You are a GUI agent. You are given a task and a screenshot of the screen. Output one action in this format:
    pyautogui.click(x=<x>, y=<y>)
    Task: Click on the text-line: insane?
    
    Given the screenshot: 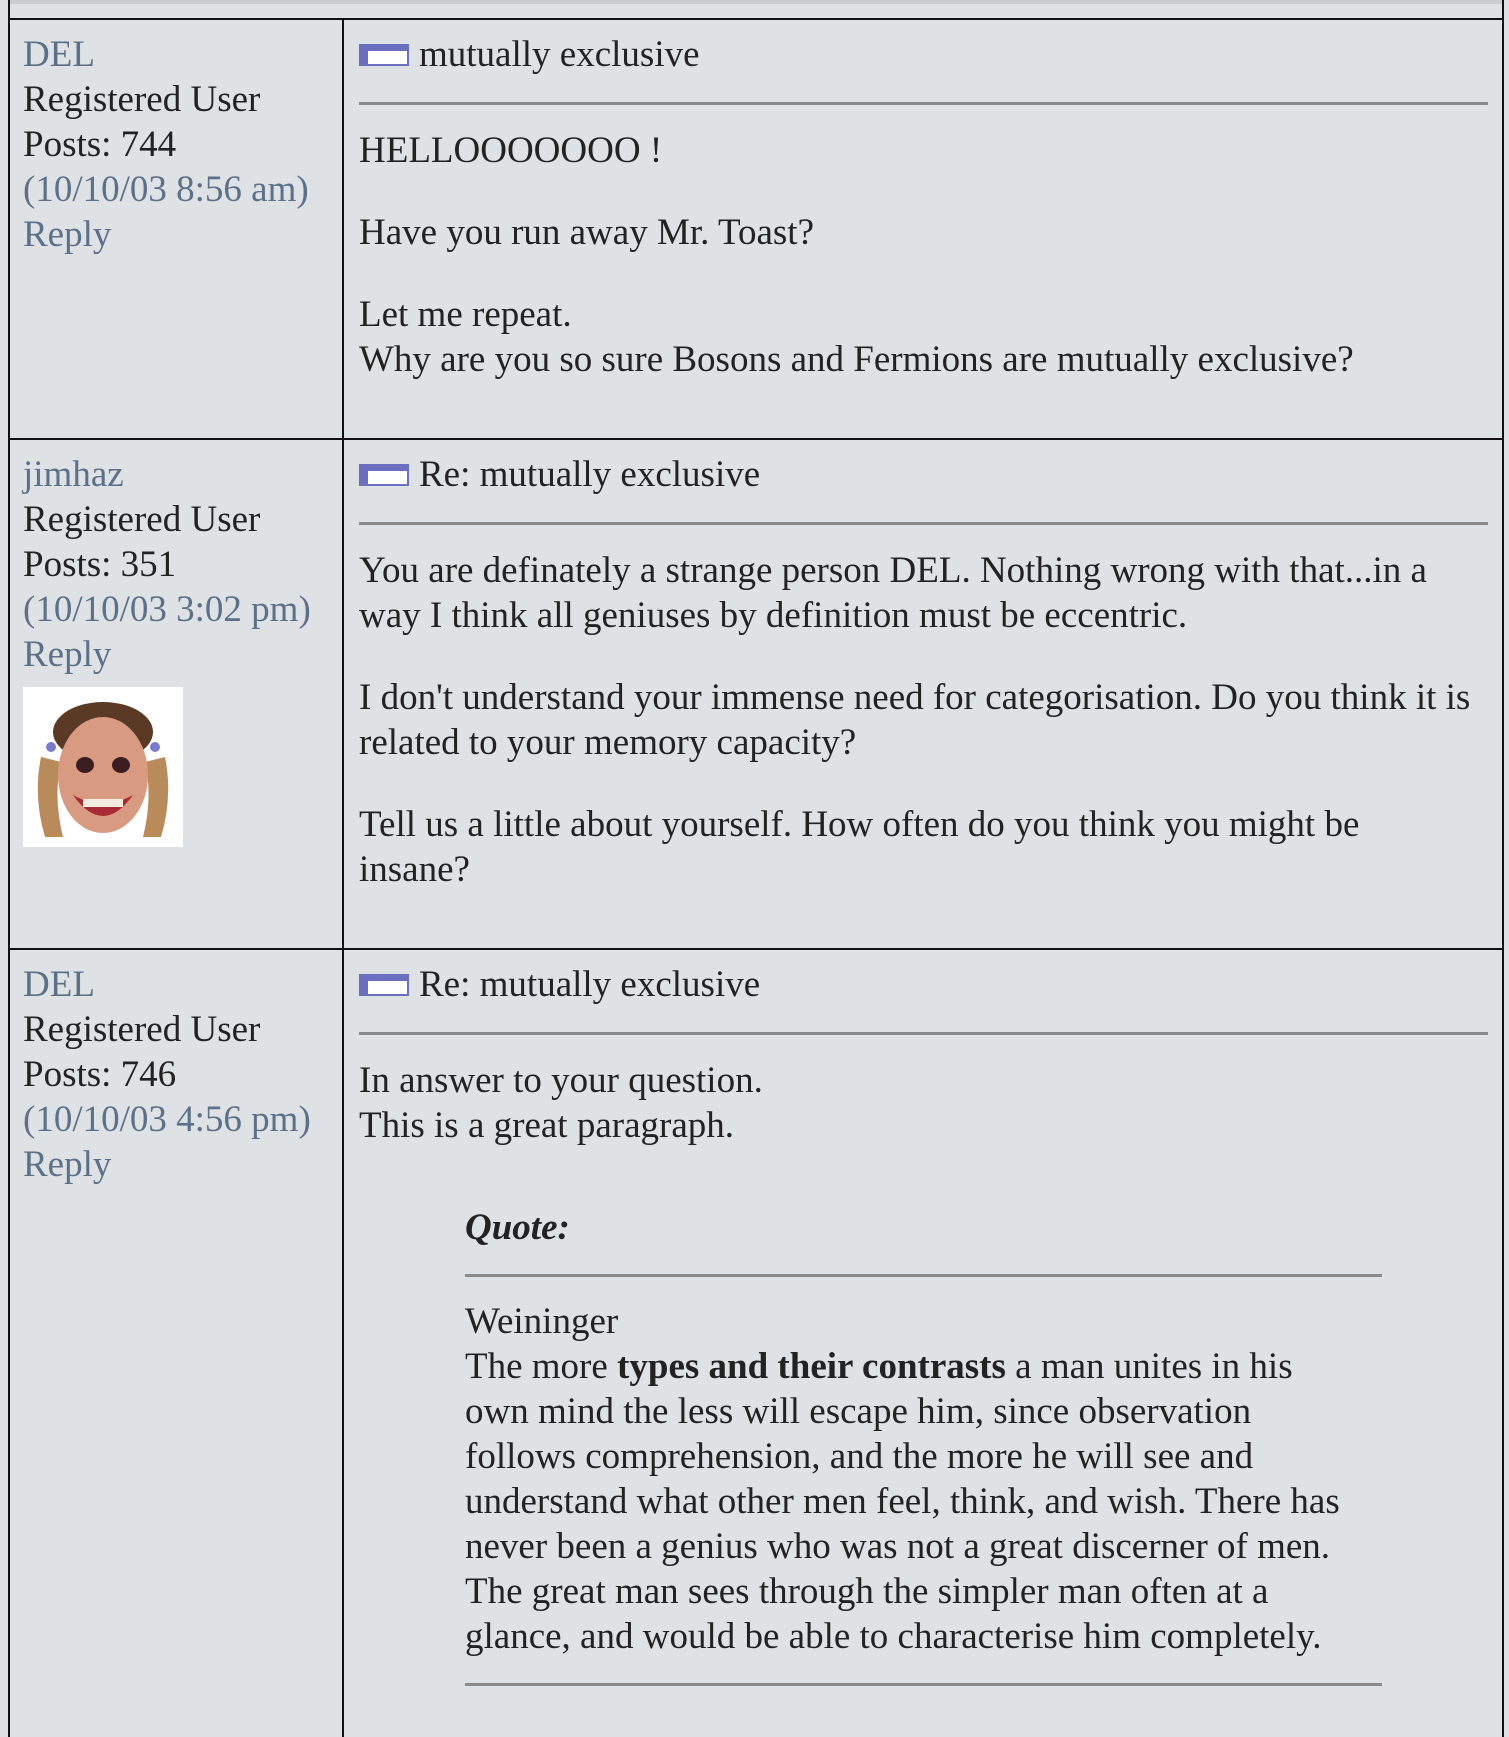 What is the action you would take?
    pyautogui.click(x=414, y=869)
    